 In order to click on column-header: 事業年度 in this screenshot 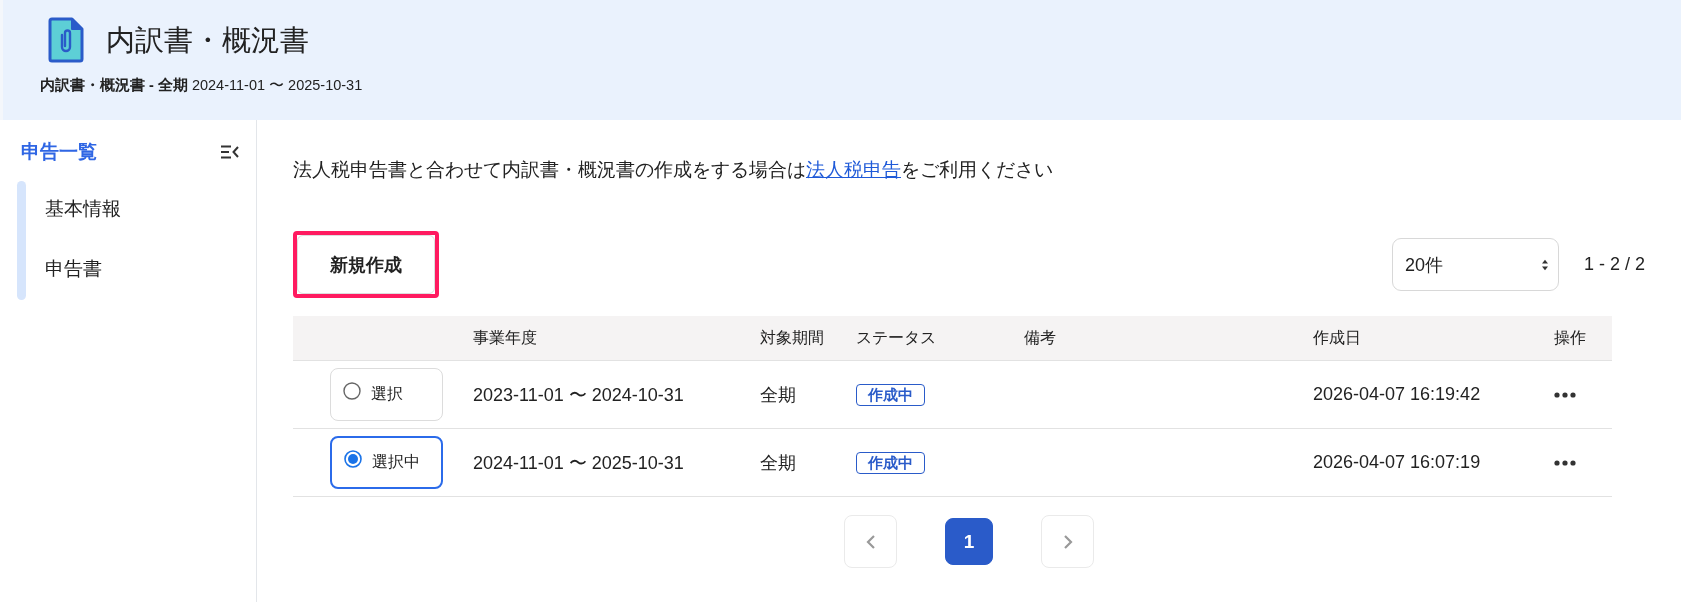, I will do `click(505, 337)`.